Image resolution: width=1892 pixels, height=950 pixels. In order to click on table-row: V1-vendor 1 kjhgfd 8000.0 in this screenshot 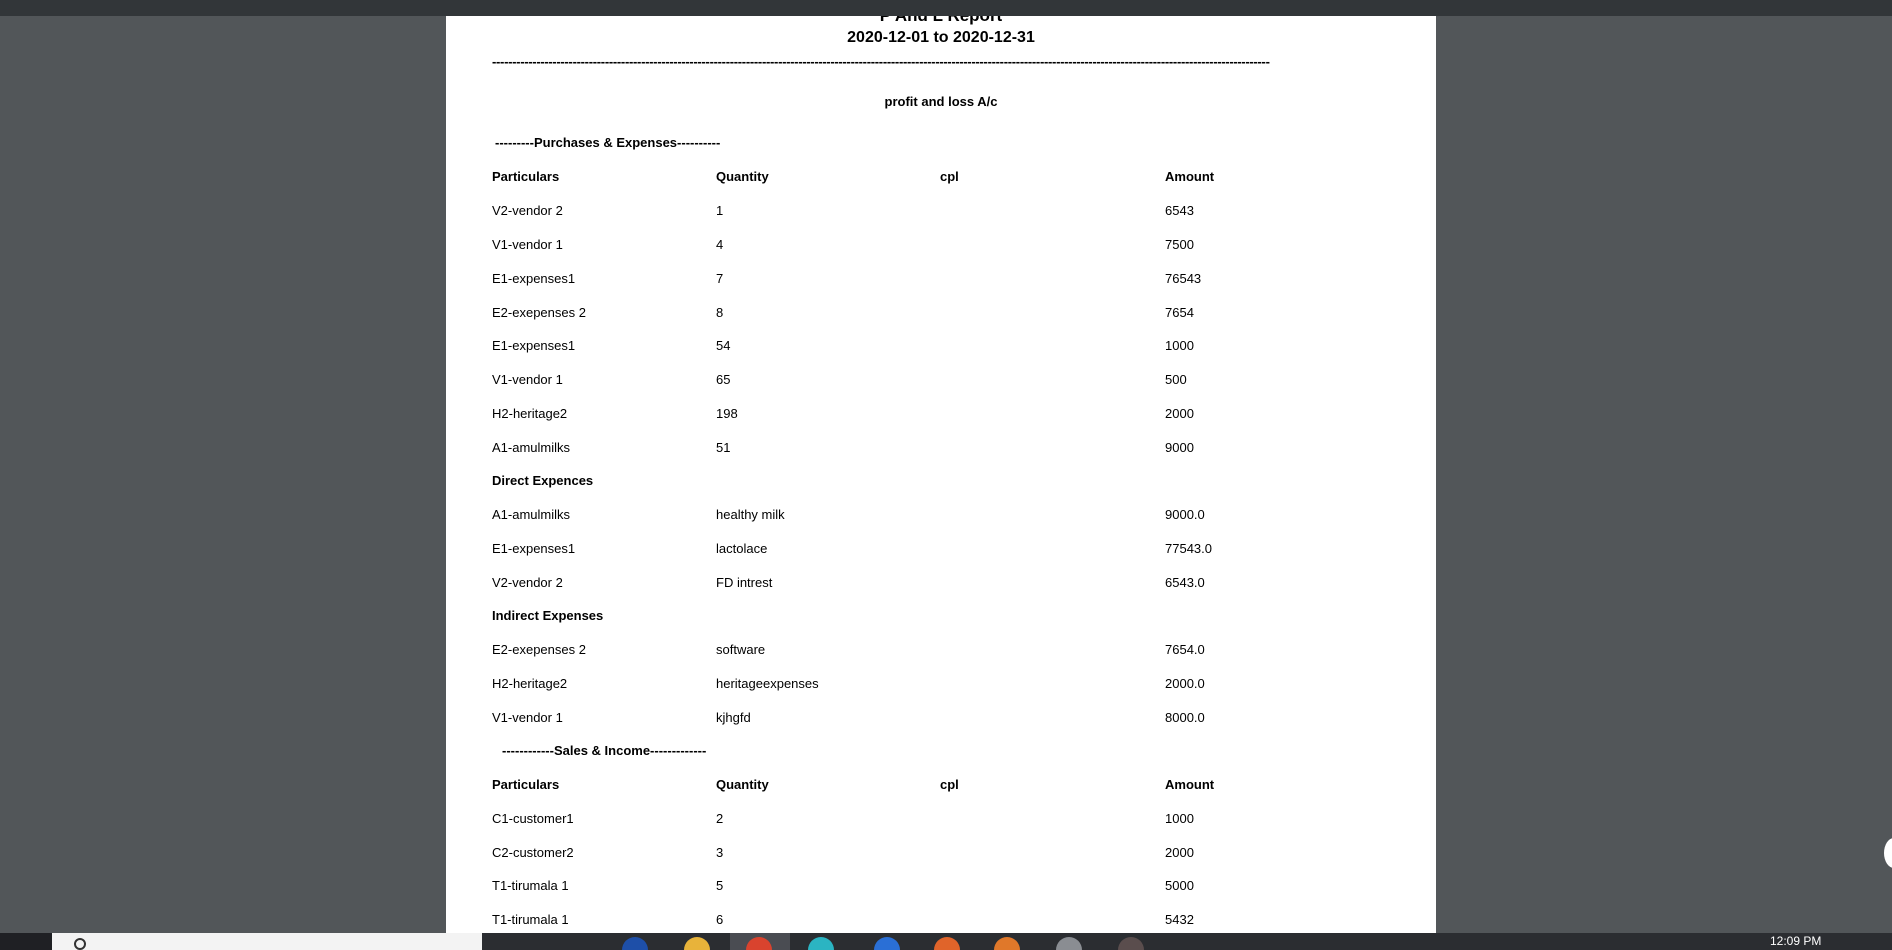, I will do `click(942, 720)`.